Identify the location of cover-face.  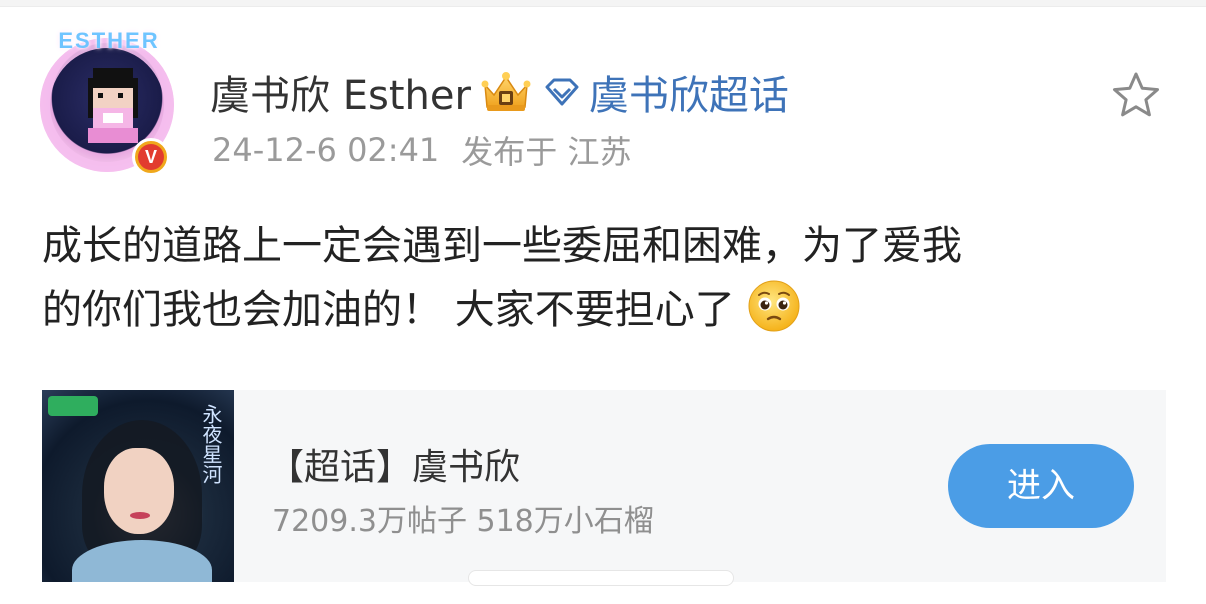
(139, 491).